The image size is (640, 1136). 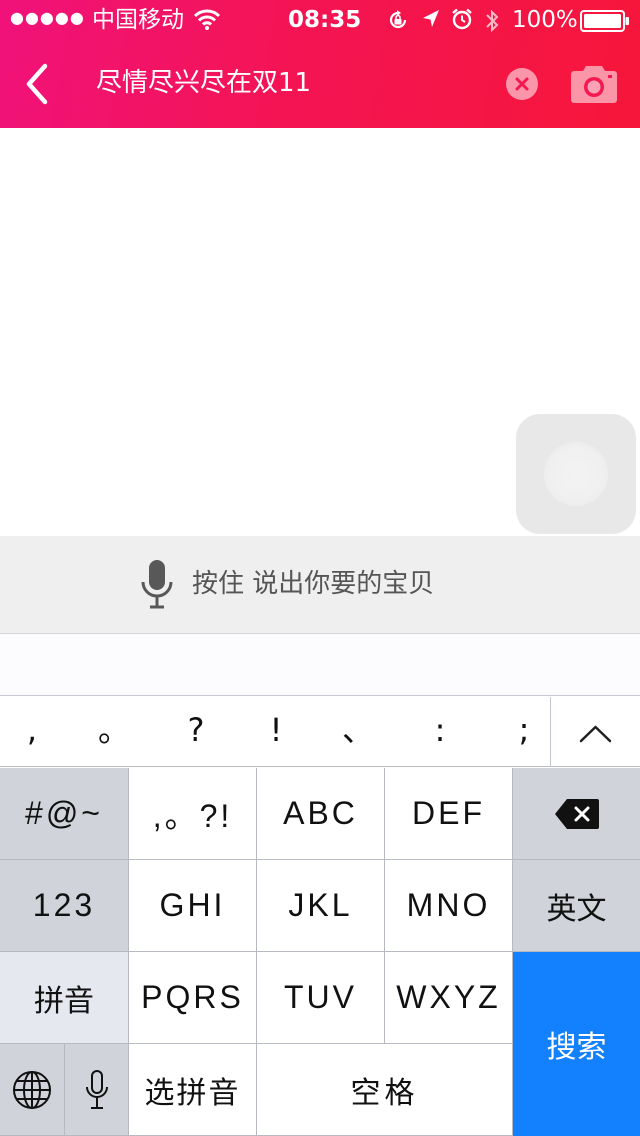 I want to click on delete-key, so click(x=576, y=814).